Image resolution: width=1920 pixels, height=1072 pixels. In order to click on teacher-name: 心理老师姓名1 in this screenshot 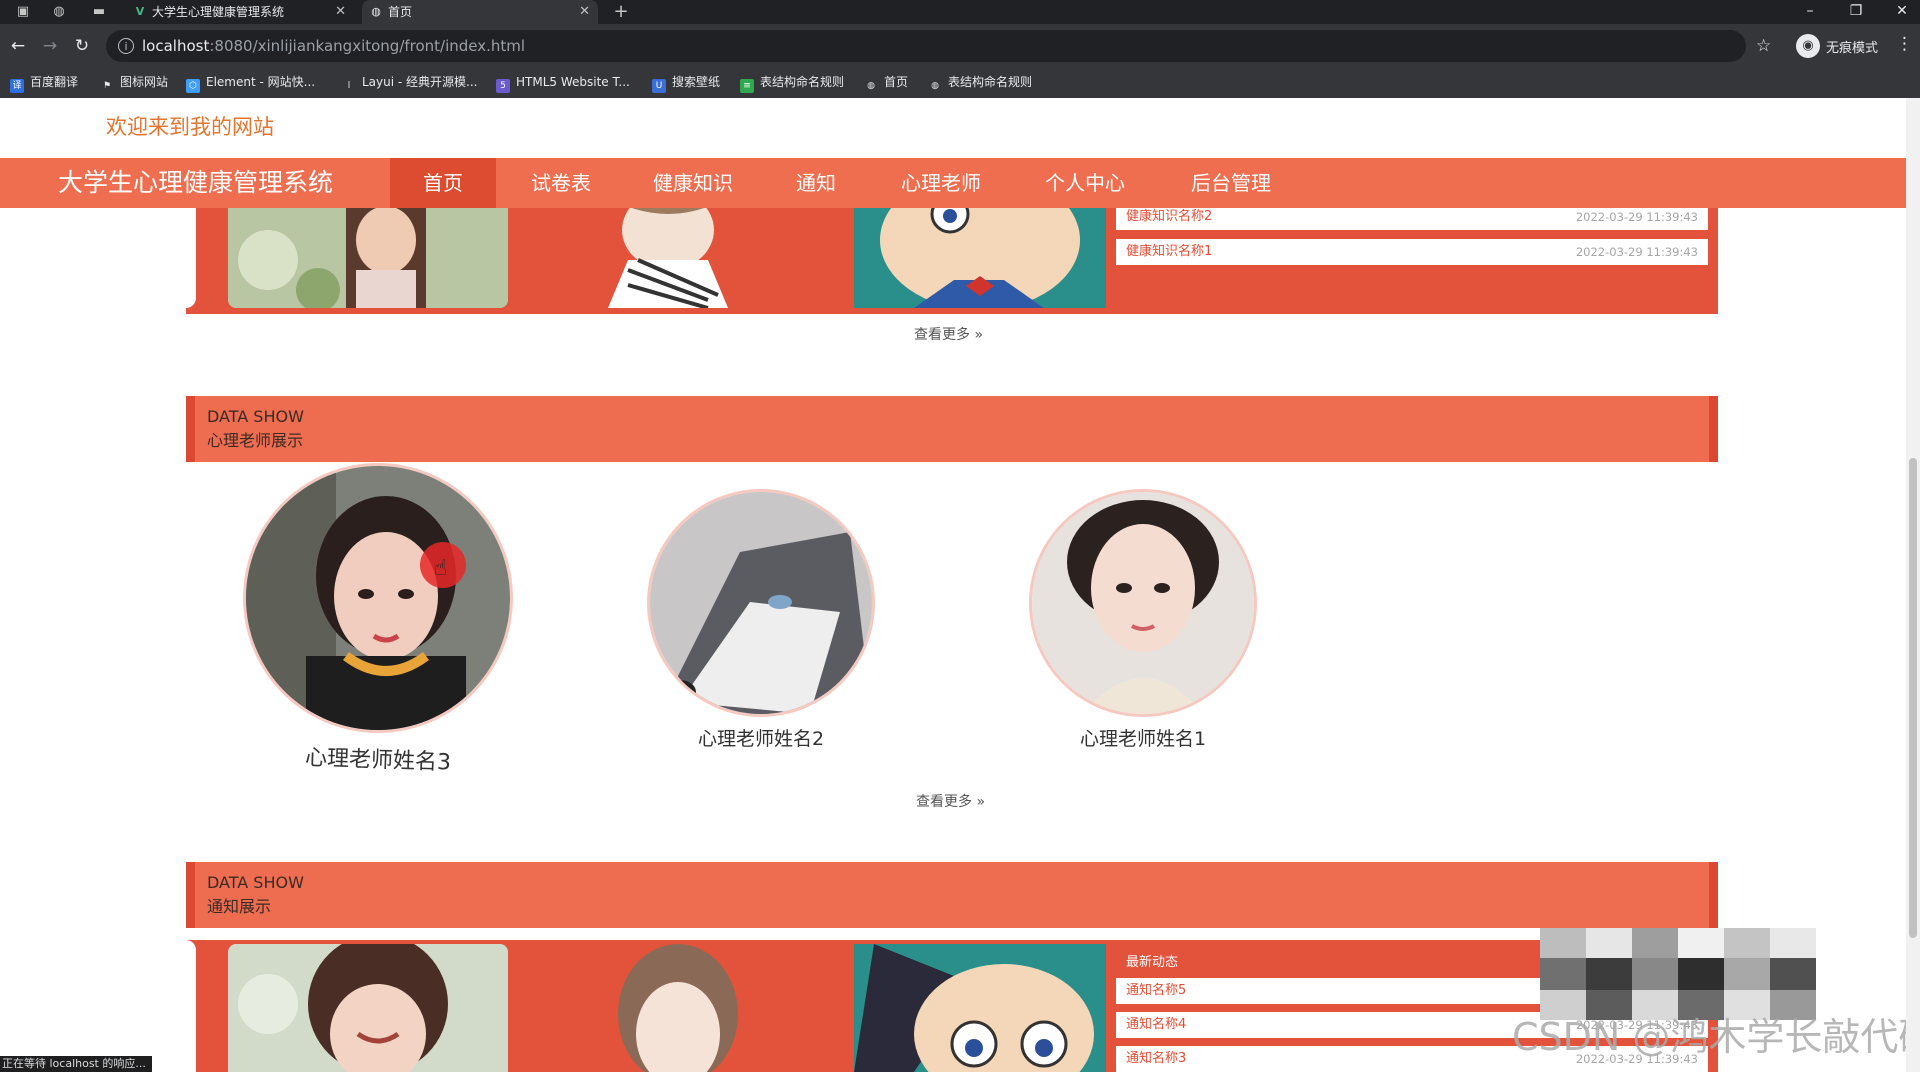, I will do `click(1143, 739)`.